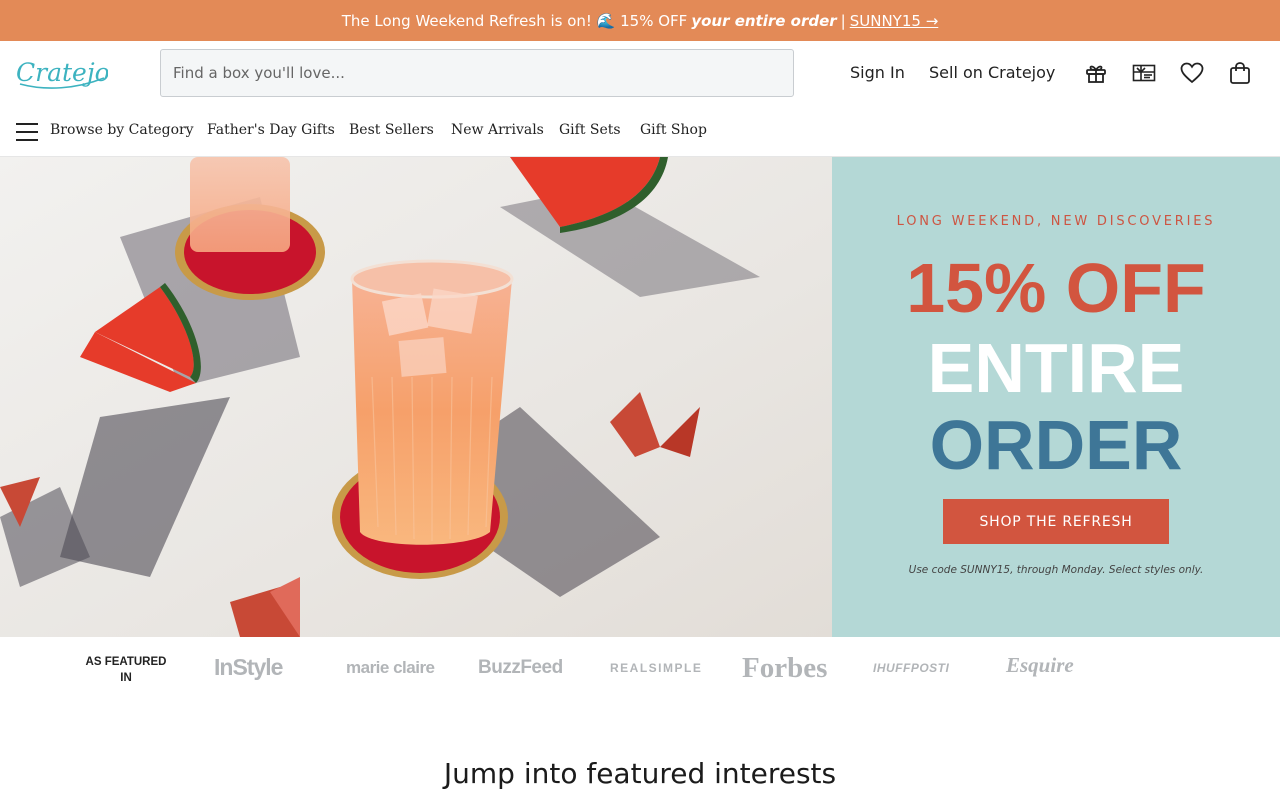 The width and height of the screenshot is (1280, 800). I want to click on brand-real-simple-logo: REALSIMPLE, so click(656, 668).